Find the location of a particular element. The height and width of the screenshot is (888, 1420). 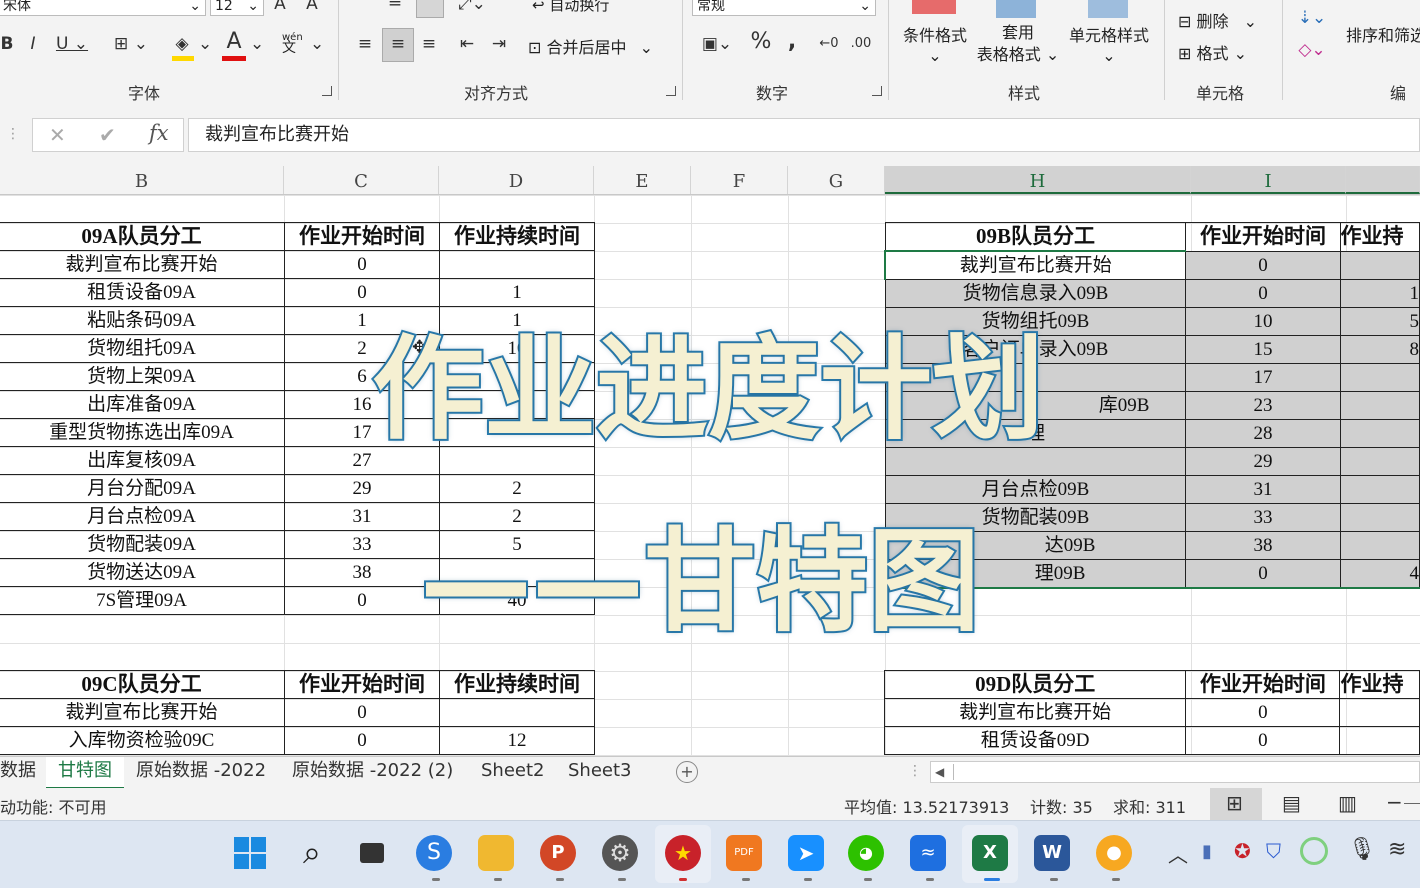

tab-split-grip-icon: ⋮ is located at coordinates (915, 771).